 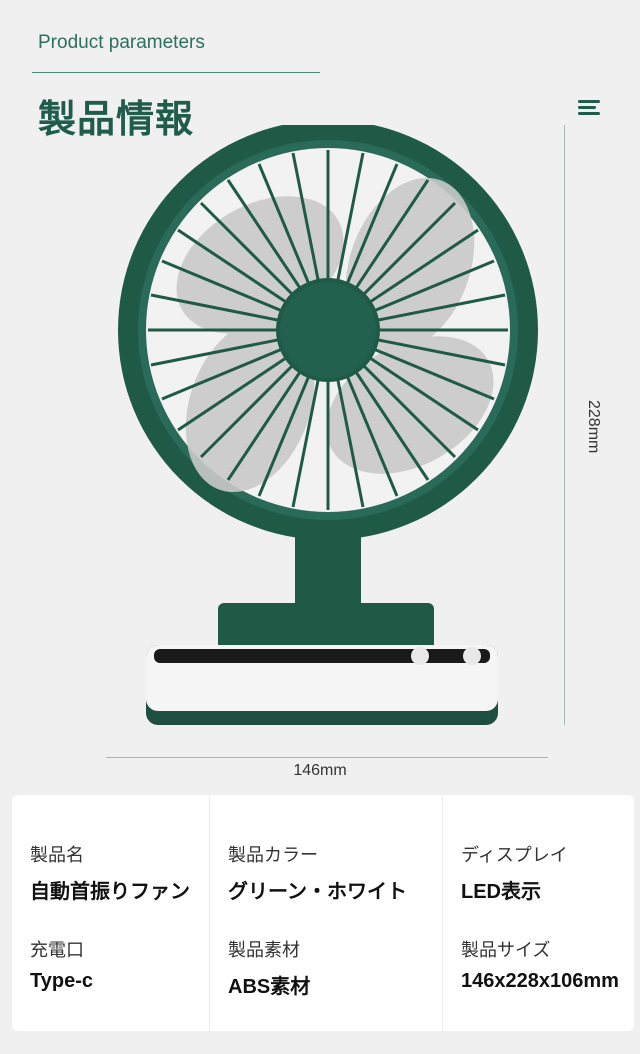 I want to click on param-value: LED表示, so click(x=501, y=892).